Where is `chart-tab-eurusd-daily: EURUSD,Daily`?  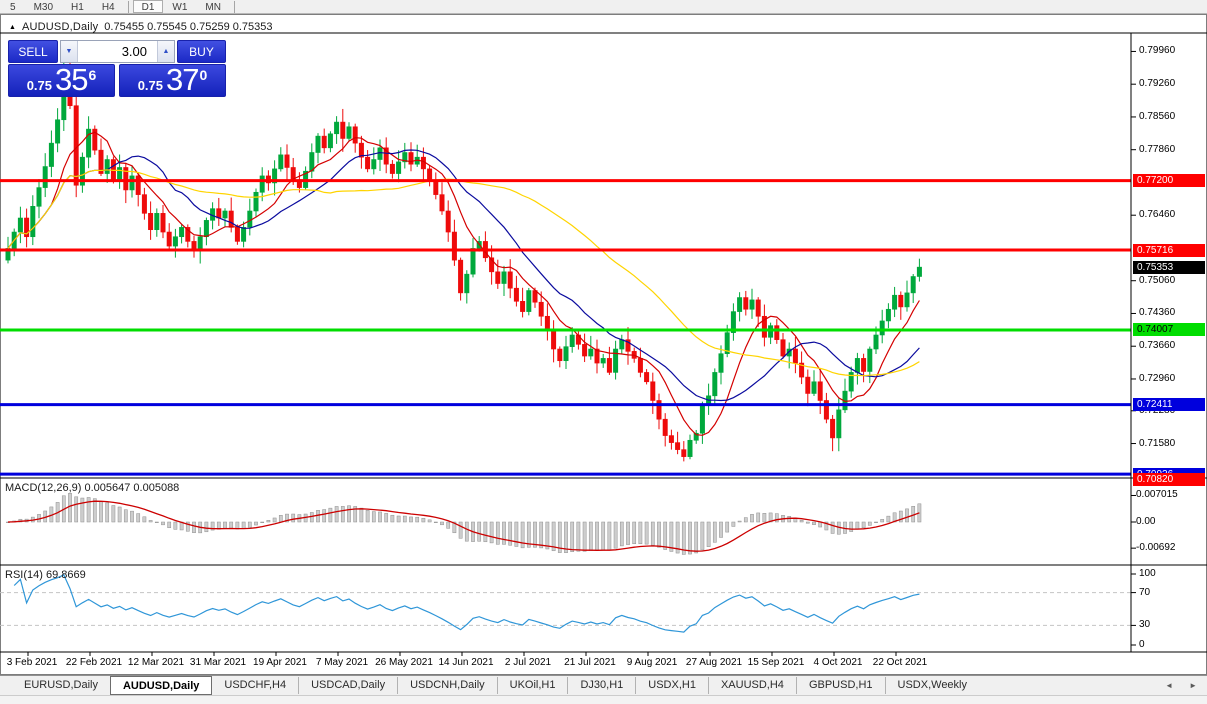 chart-tab-eurusd-daily: EURUSD,Daily is located at coordinates (61, 685).